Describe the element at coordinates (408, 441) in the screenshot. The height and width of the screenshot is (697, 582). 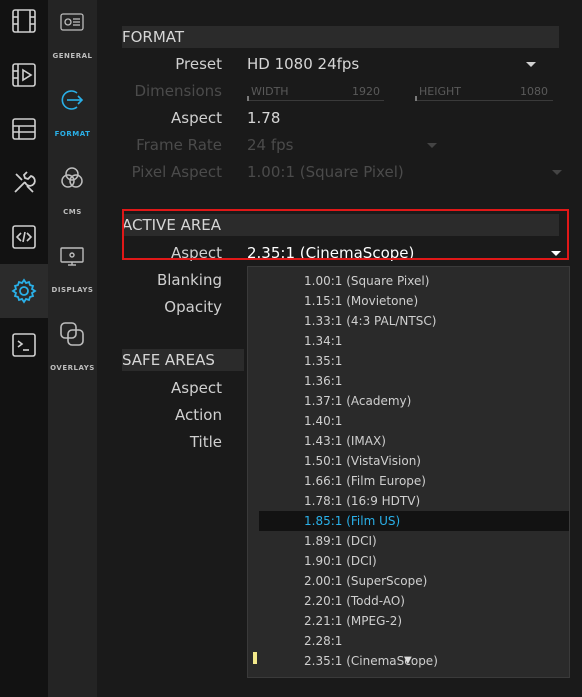
I see `aspect-option: 1.43:1 (IMAX)` at that location.